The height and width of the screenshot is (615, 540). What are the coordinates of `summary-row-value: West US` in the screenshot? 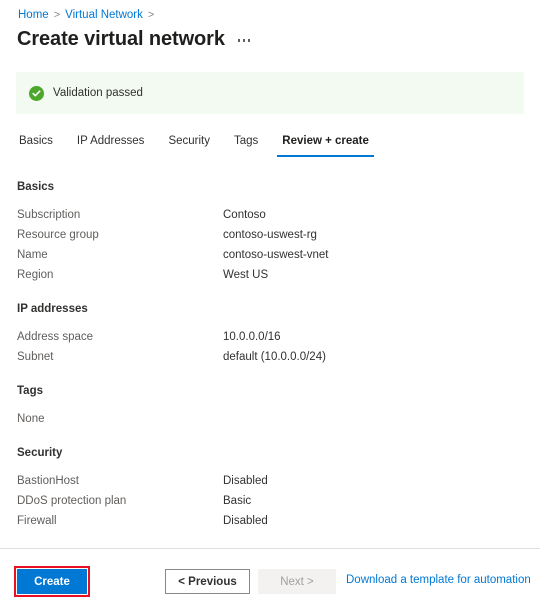 It's located at (246, 275).